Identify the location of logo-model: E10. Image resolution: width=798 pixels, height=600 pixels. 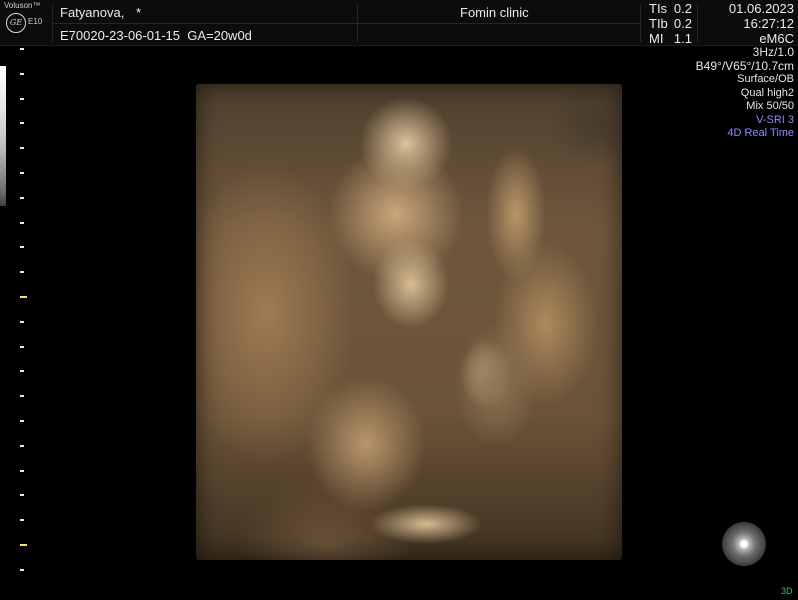
(35, 21).